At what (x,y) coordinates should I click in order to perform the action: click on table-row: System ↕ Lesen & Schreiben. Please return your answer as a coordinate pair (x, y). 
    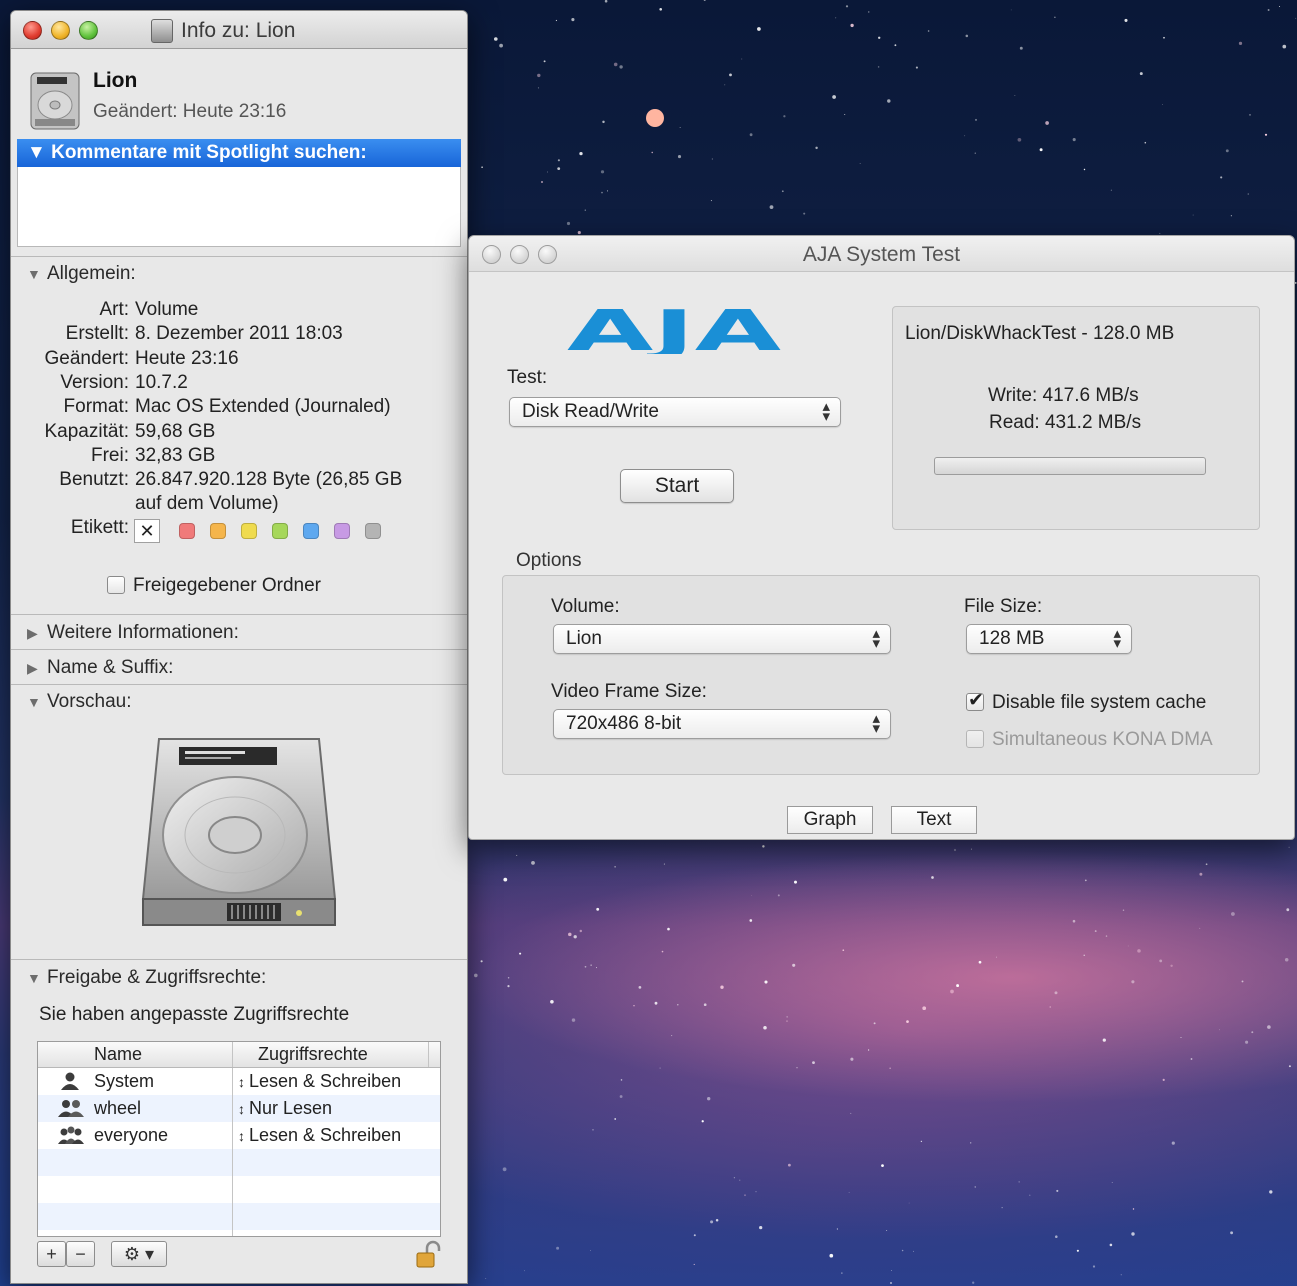
    Looking at the image, I should click on (239, 1081).